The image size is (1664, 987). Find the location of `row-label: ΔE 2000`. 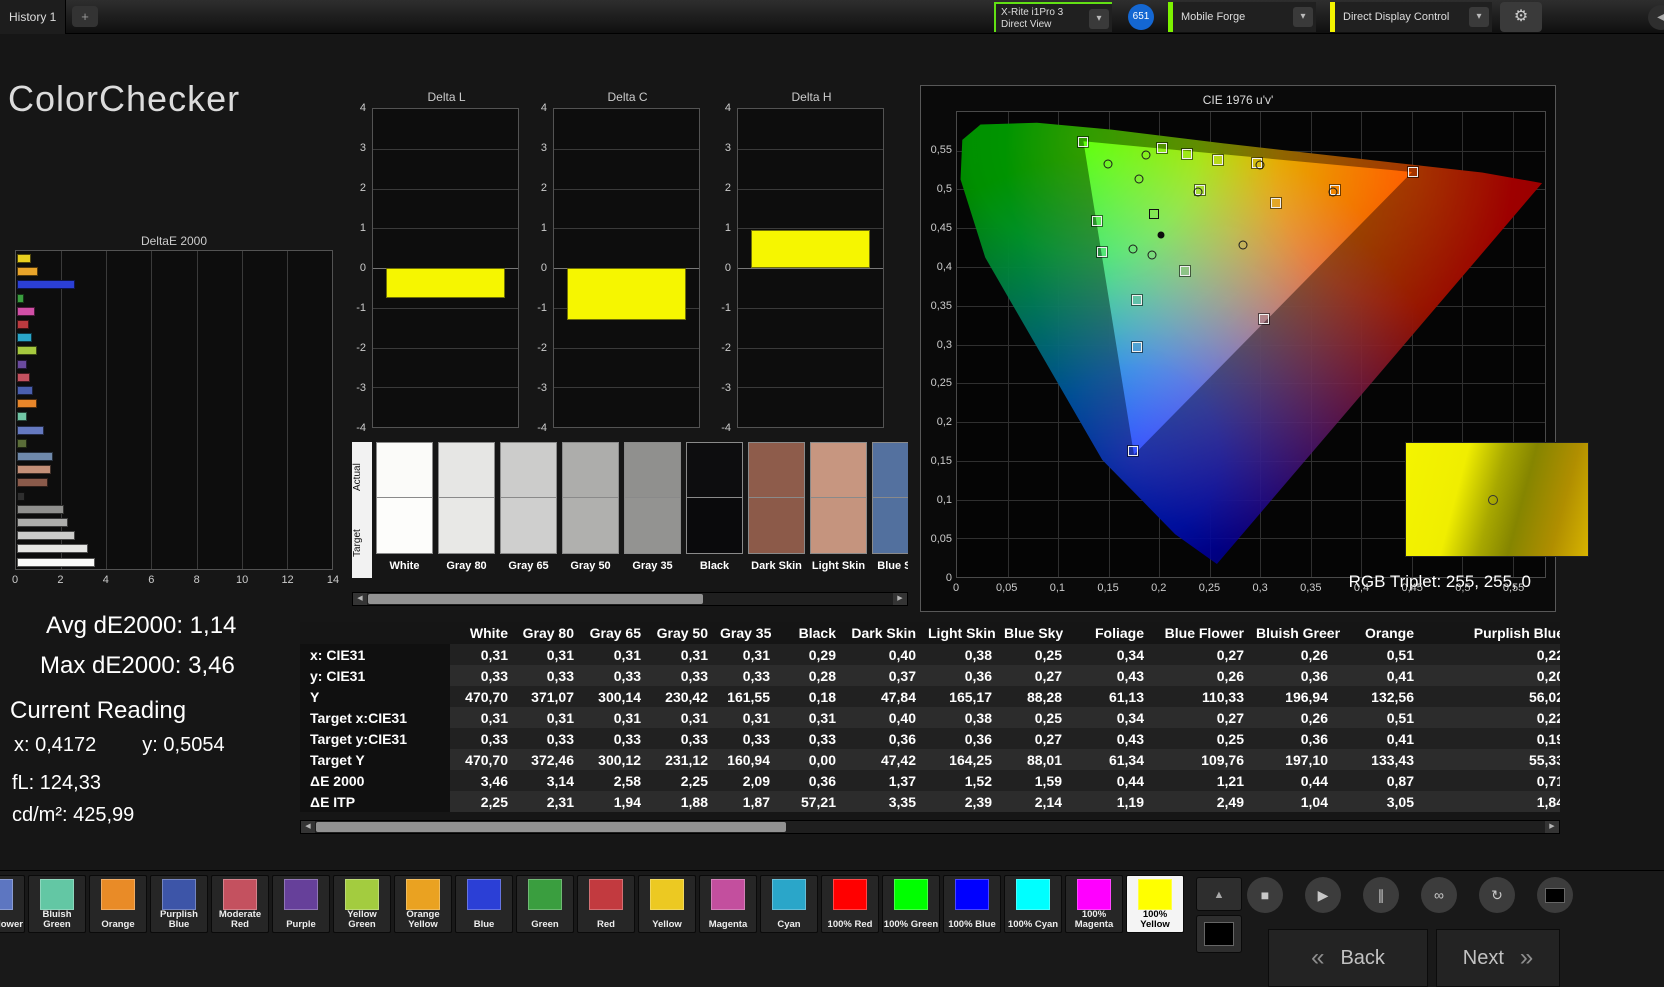

row-label: ΔE 2000 is located at coordinates (375, 780).